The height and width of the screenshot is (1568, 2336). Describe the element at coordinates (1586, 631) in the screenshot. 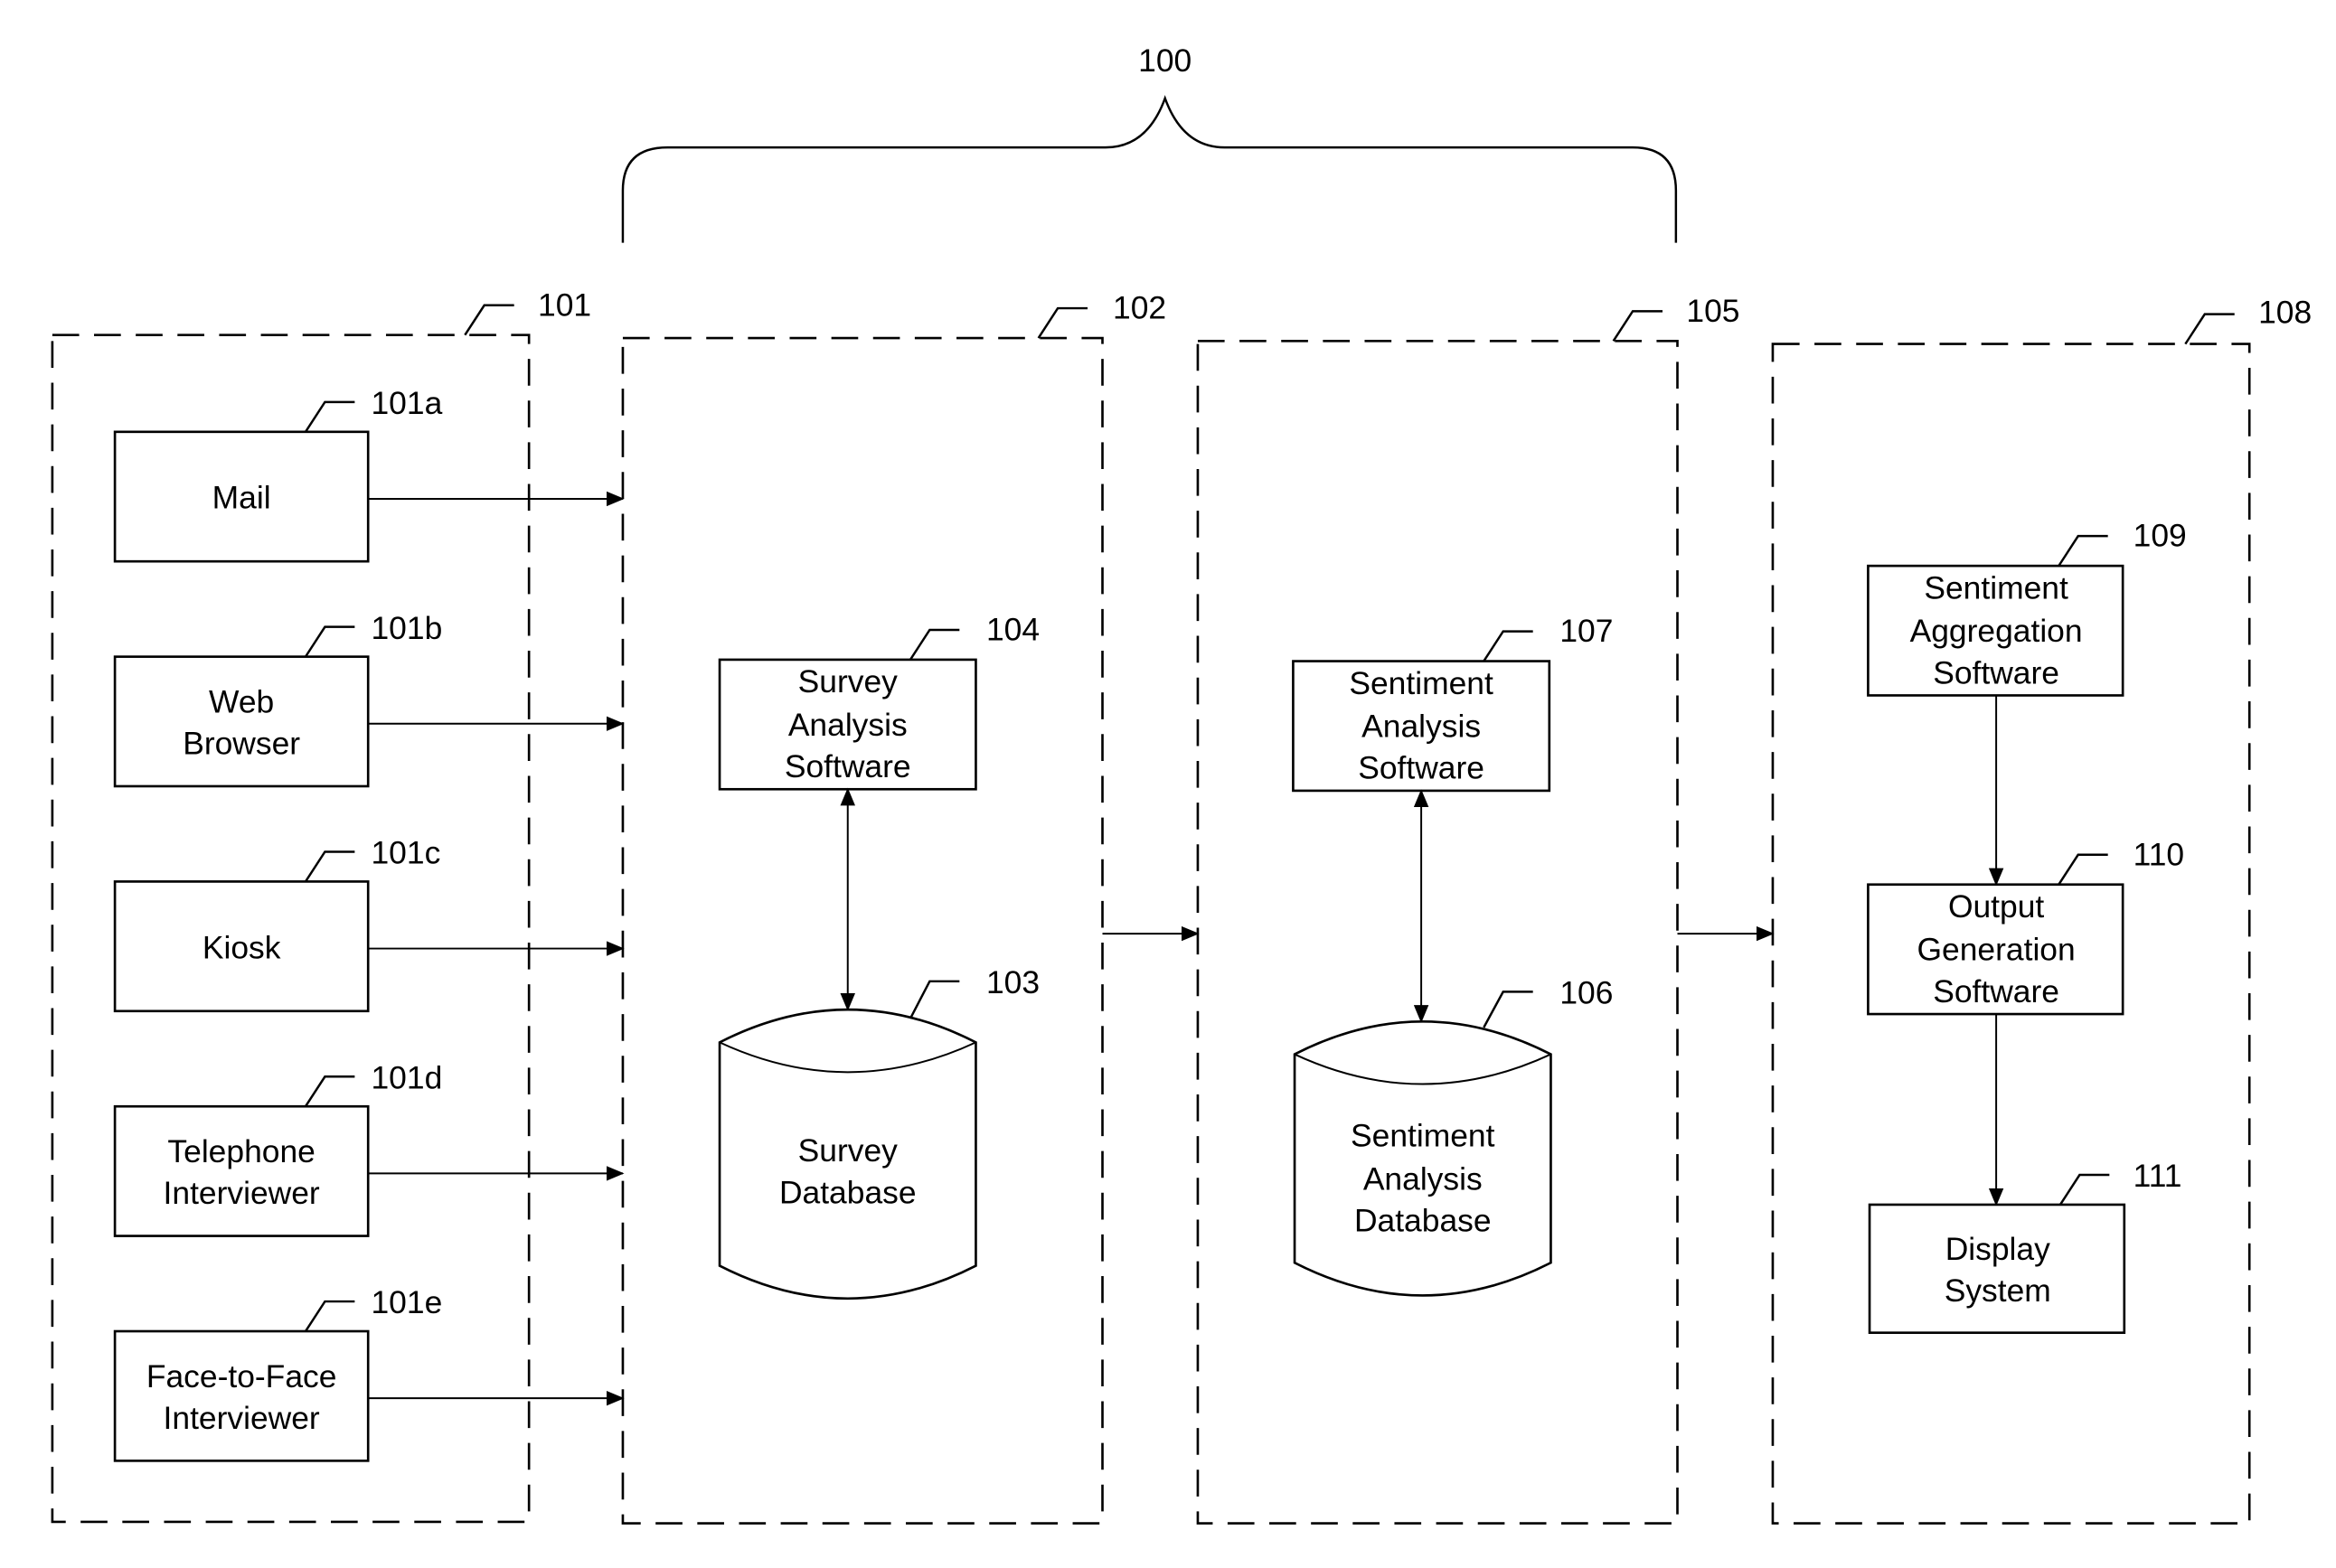

I see `ref-label-107: 107` at that location.